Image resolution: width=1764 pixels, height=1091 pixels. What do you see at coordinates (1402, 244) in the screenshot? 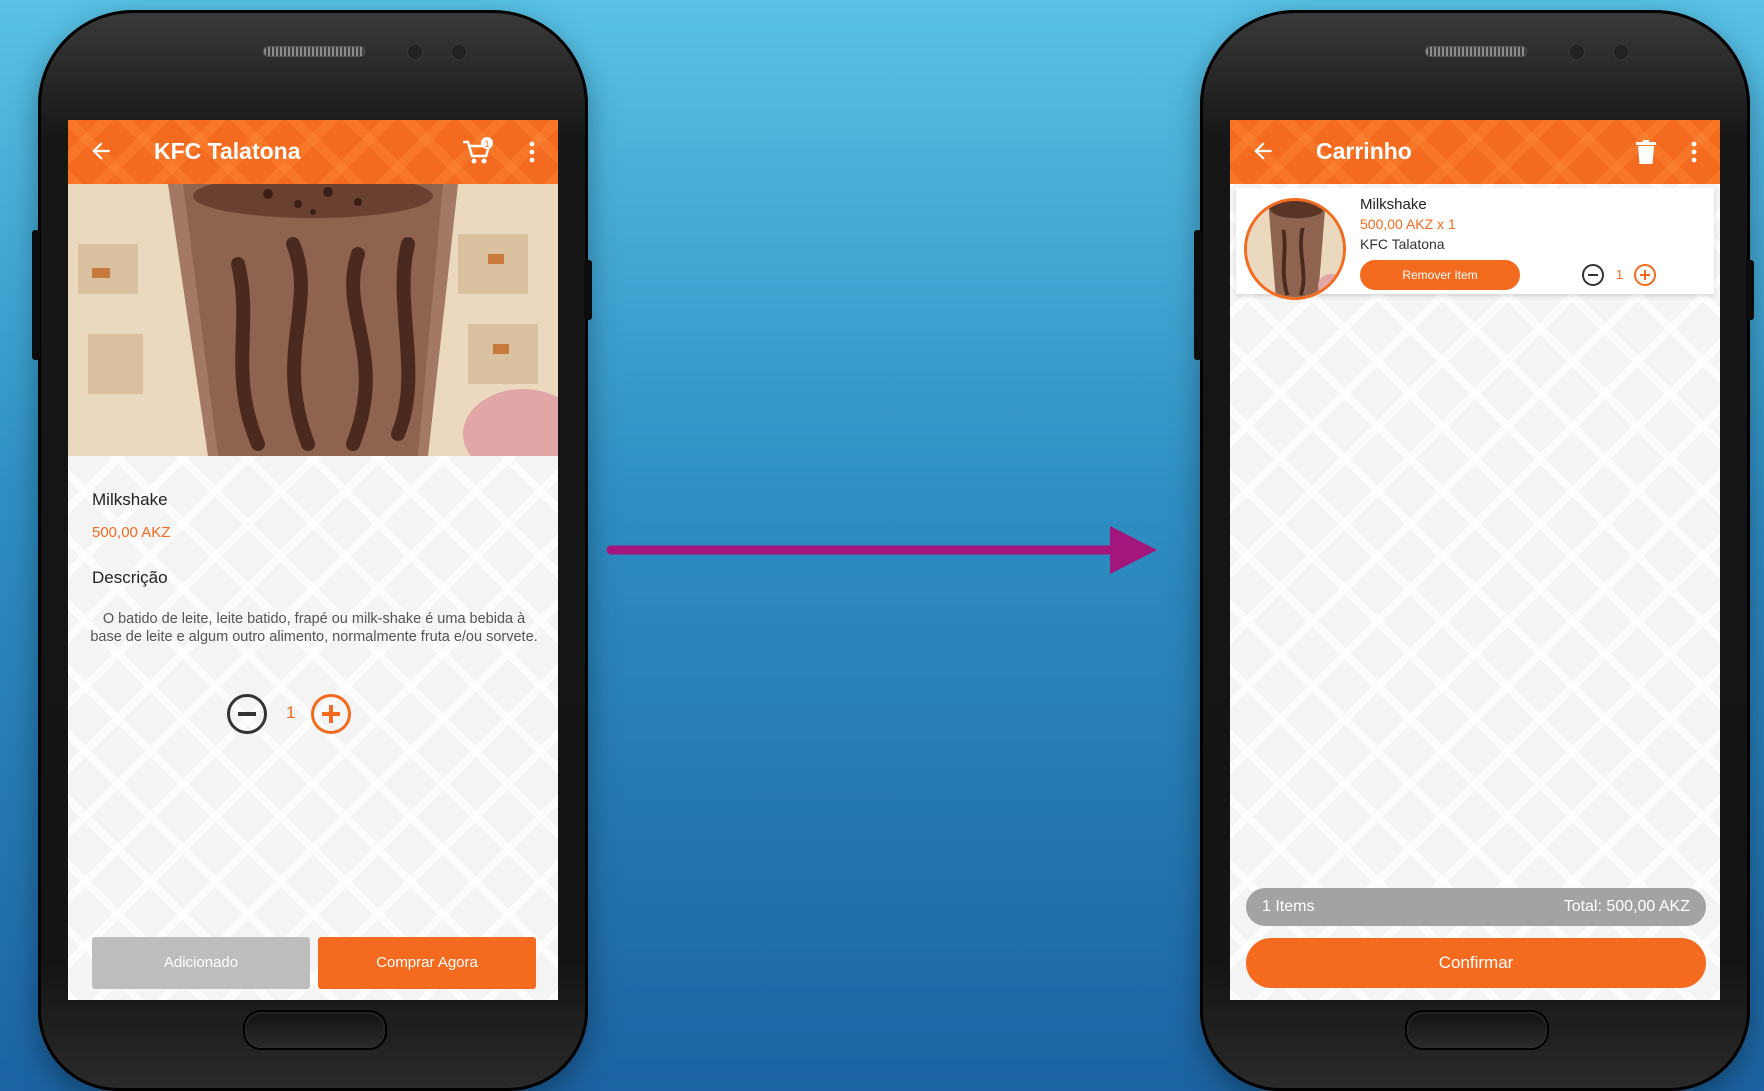
I see `item-store: KFC Talatona` at bounding box center [1402, 244].